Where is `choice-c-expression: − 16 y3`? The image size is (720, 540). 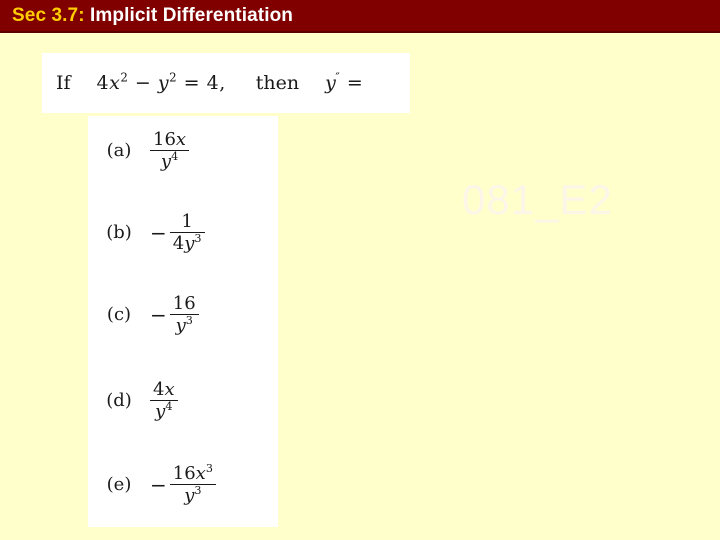 choice-c-expression: − 16 y3 is located at coordinates (174, 314).